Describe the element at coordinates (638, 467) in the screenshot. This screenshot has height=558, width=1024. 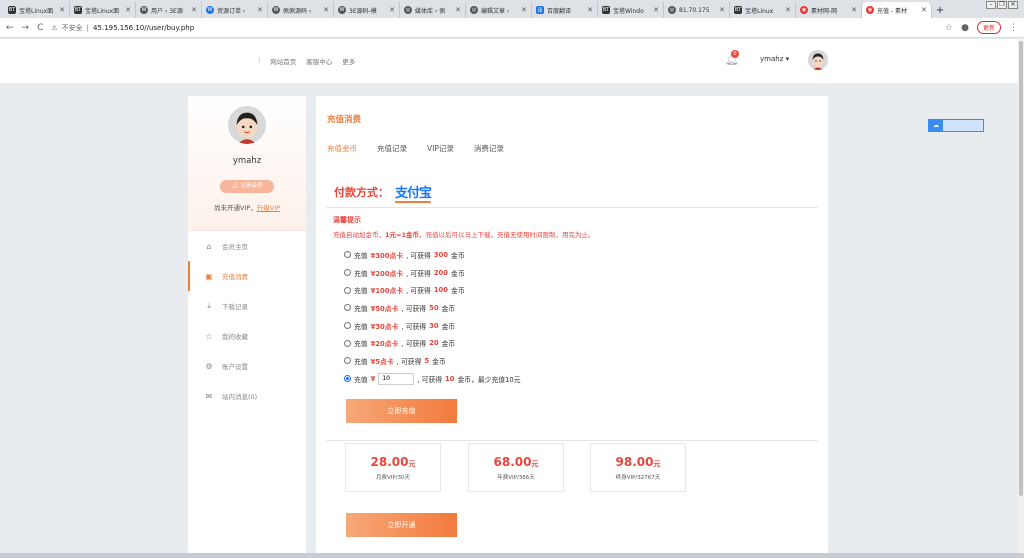
I see `vip-card-lifetime: 98.00元 终身VIP/32767天` at that location.